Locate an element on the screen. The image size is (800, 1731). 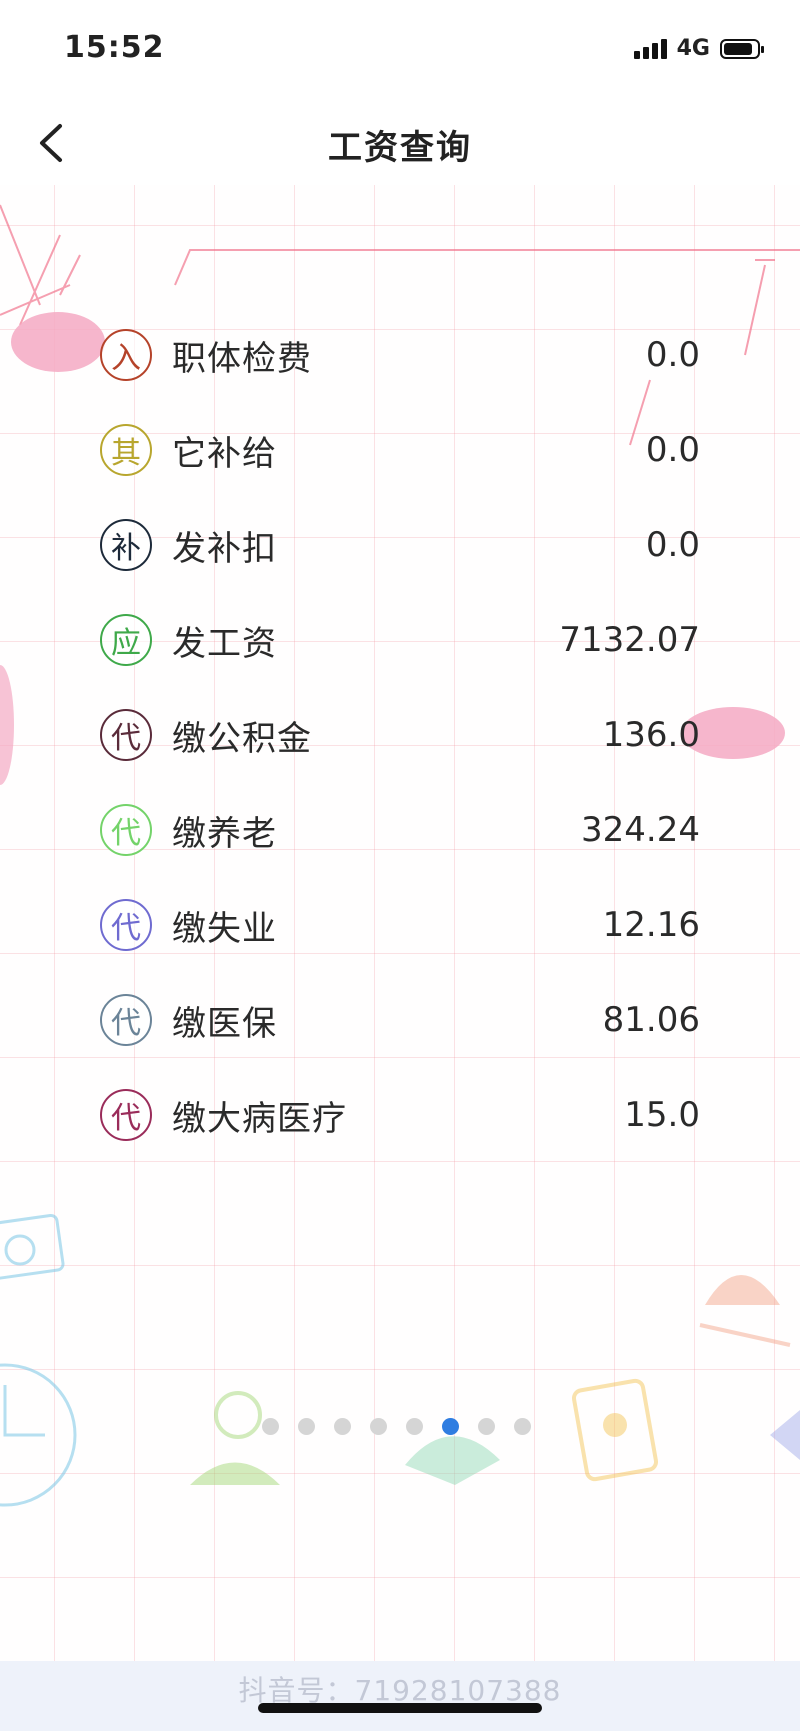
battery-icon is located at coordinates (742, 48).